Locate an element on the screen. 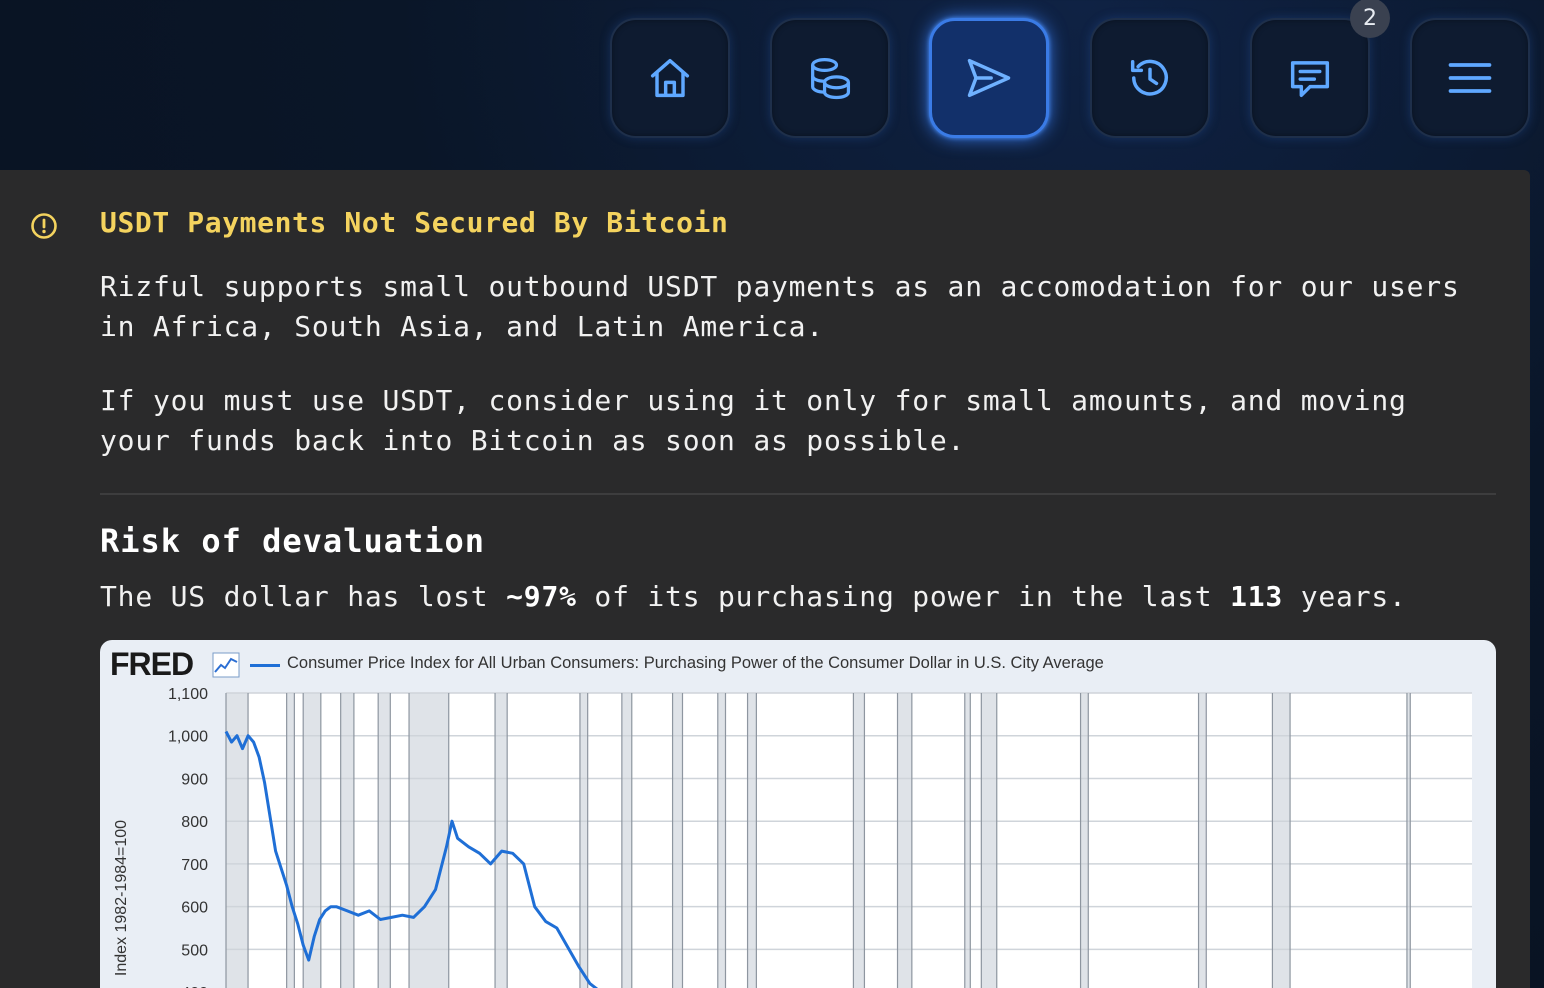 This screenshot has height=988, width=1544. y-tick-label: 800 is located at coordinates (194, 822).